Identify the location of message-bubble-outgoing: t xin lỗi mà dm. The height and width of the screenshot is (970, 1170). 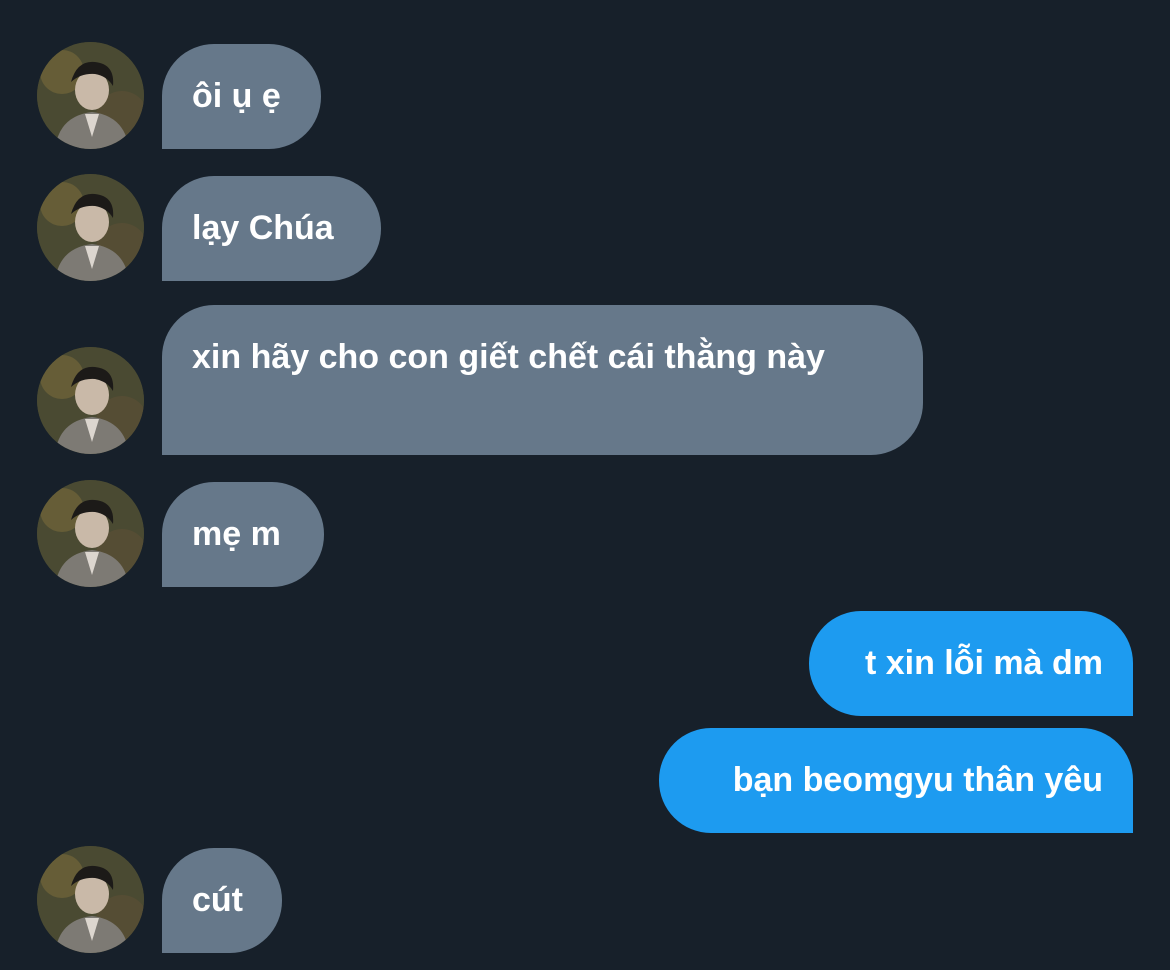
(971, 663).